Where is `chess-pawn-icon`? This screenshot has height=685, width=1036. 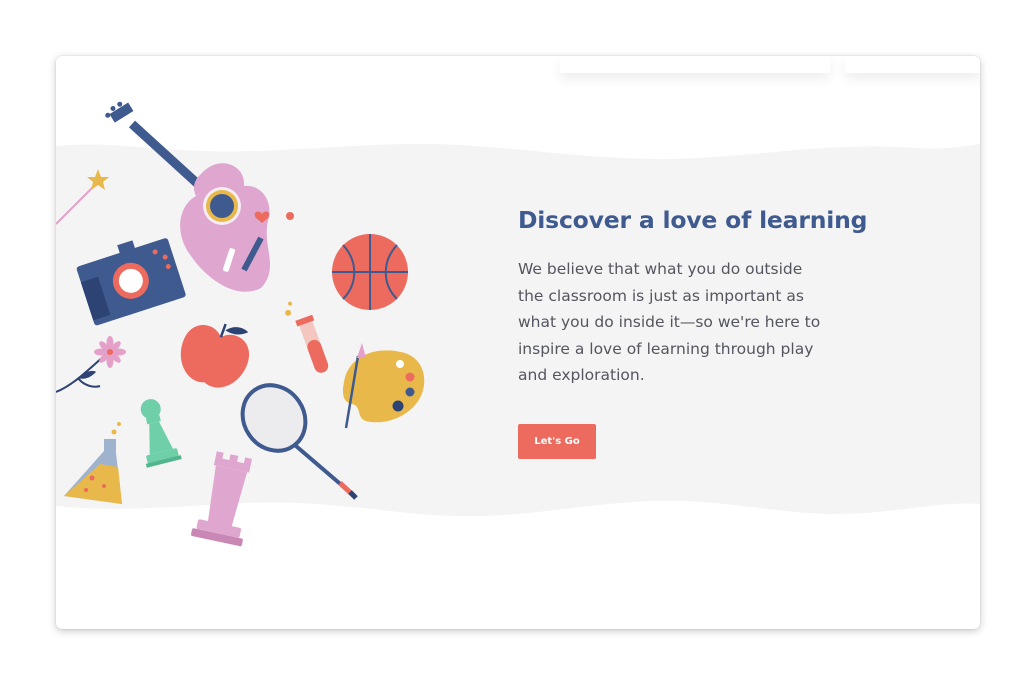 chess-pawn-icon is located at coordinates (161, 433).